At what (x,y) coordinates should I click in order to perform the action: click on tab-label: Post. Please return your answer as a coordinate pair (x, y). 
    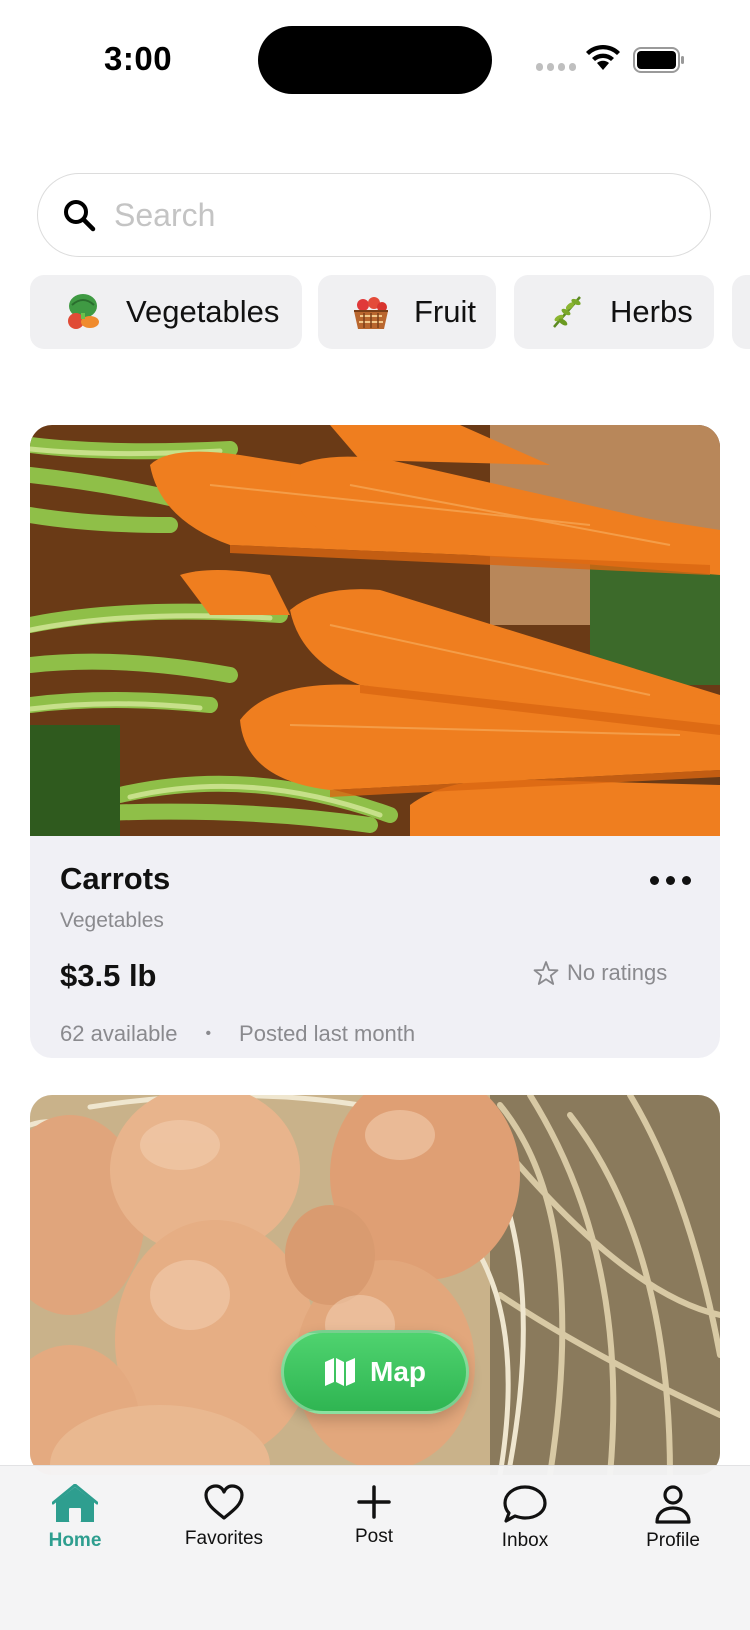
    Looking at the image, I should click on (374, 1536).